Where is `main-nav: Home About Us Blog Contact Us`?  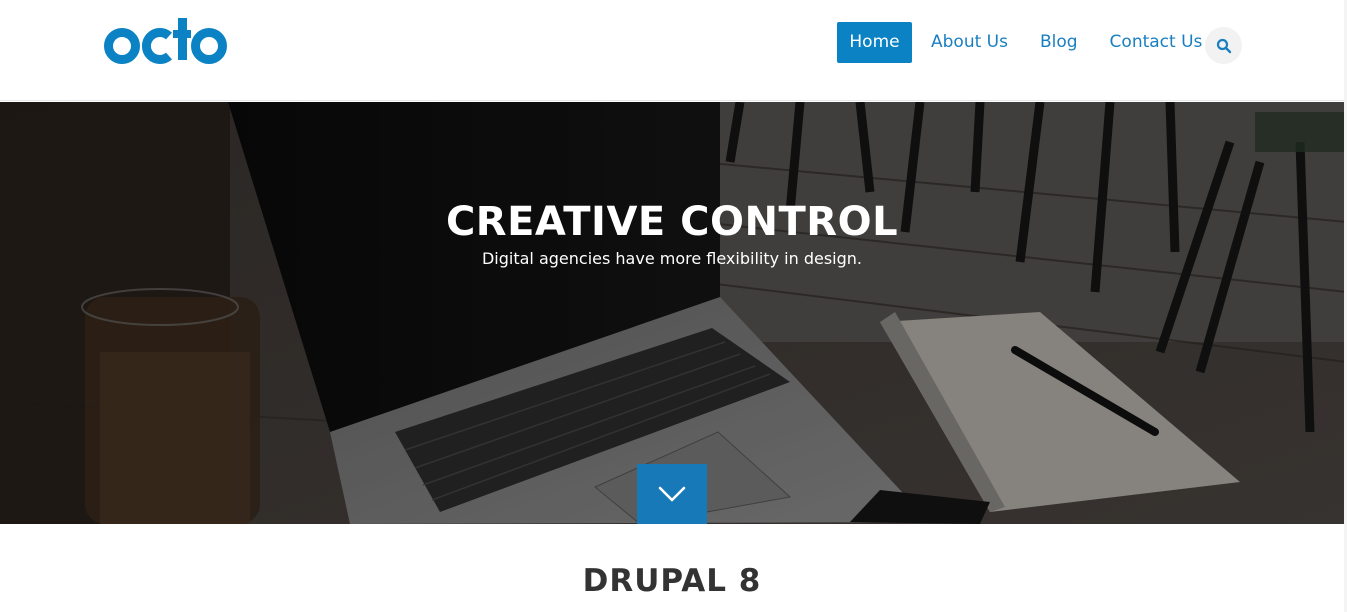 main-nav: Home About Us Blog Contact Us is located at coordinates (1028, 42).